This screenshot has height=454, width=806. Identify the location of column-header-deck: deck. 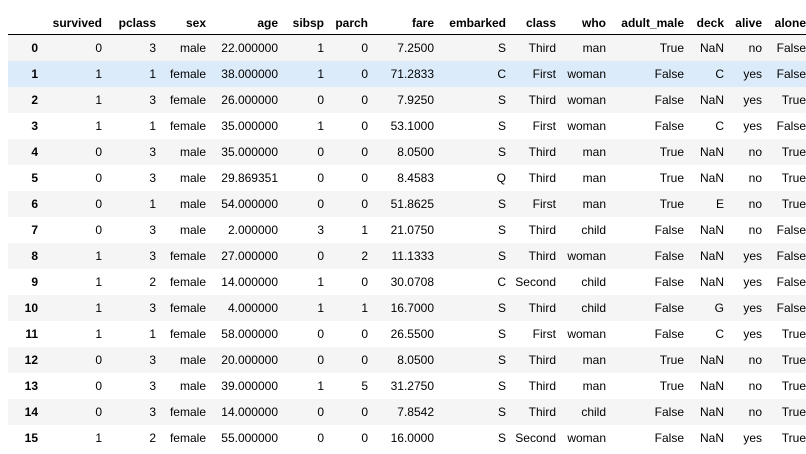
(708, 23).